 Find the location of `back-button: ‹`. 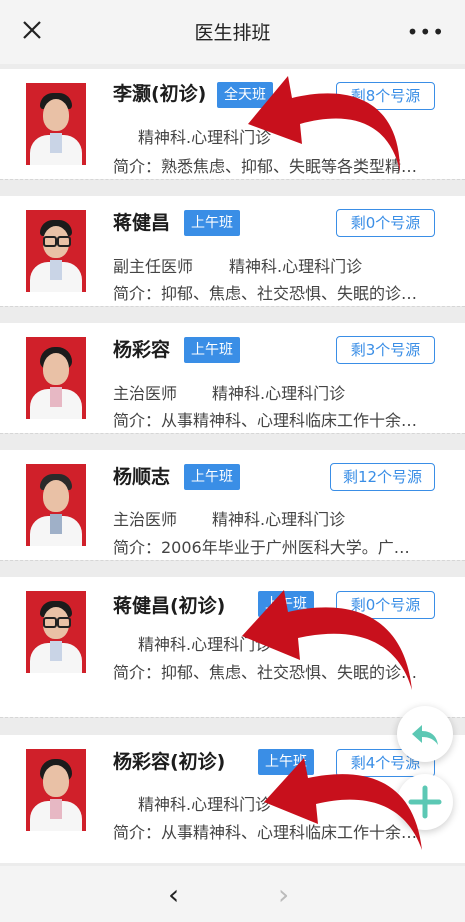

back-button: ‹ is located at coordinates (173, 894).